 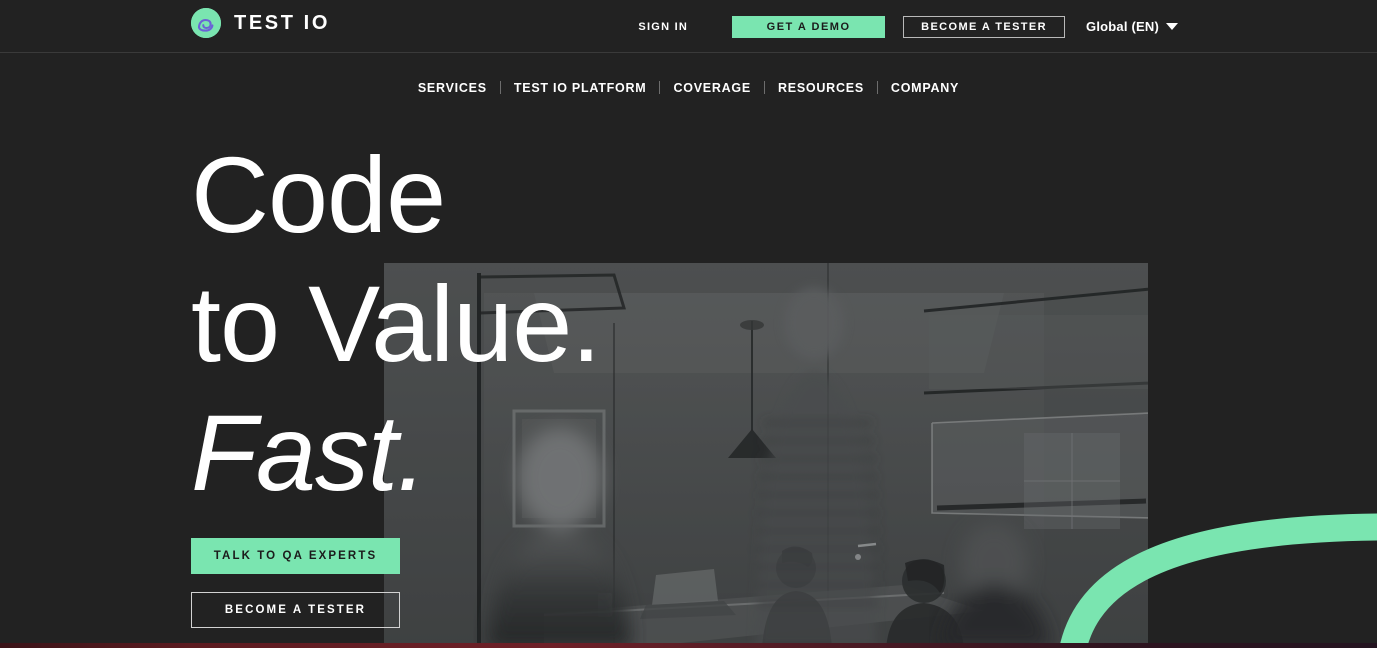 I want to click on nav-item-resources: RESOURCES, so click(x=821, y=88).